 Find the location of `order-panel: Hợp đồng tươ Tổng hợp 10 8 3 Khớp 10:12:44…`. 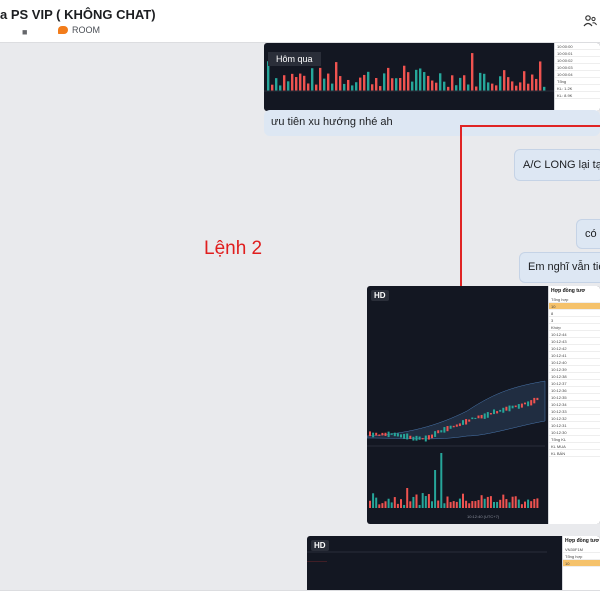

order-panel: Hợp đồng tươ Tổng hợp 10 8 3 Khớp 10:12:44… is located at coordinates (574, 405).